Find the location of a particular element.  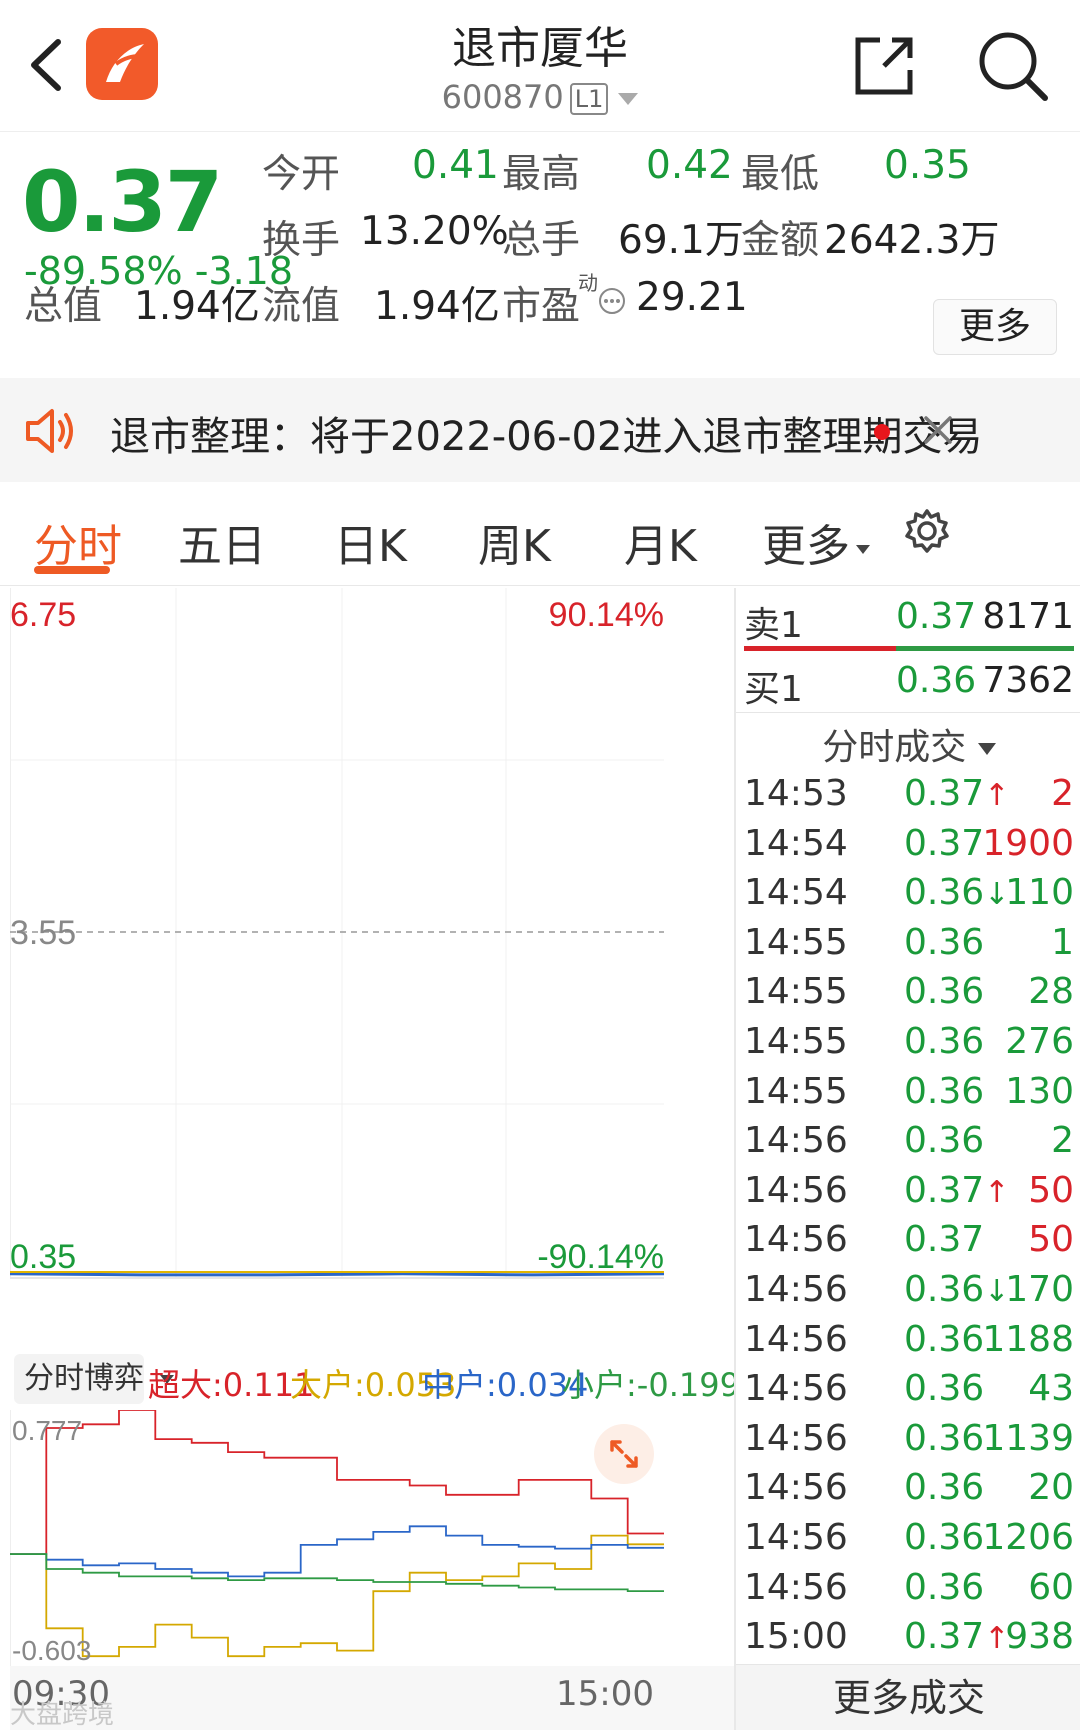

high-label: 最高 is located at coordinates (541, 174).